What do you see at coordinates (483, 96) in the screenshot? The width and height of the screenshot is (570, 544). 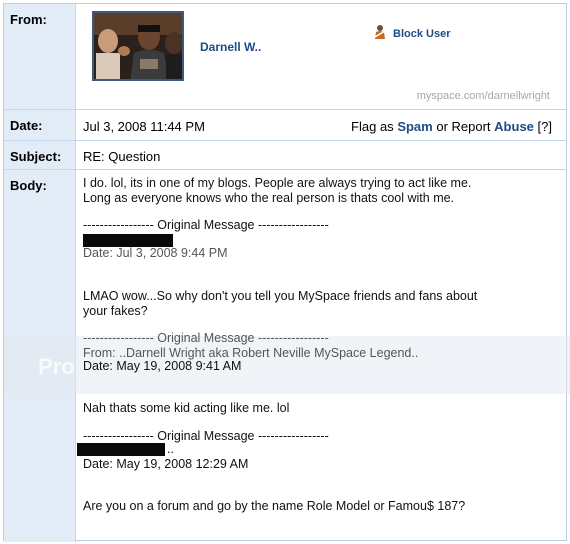 I see `profile-url: myspace.com/darnellwright` at bounding box center [483, 96].